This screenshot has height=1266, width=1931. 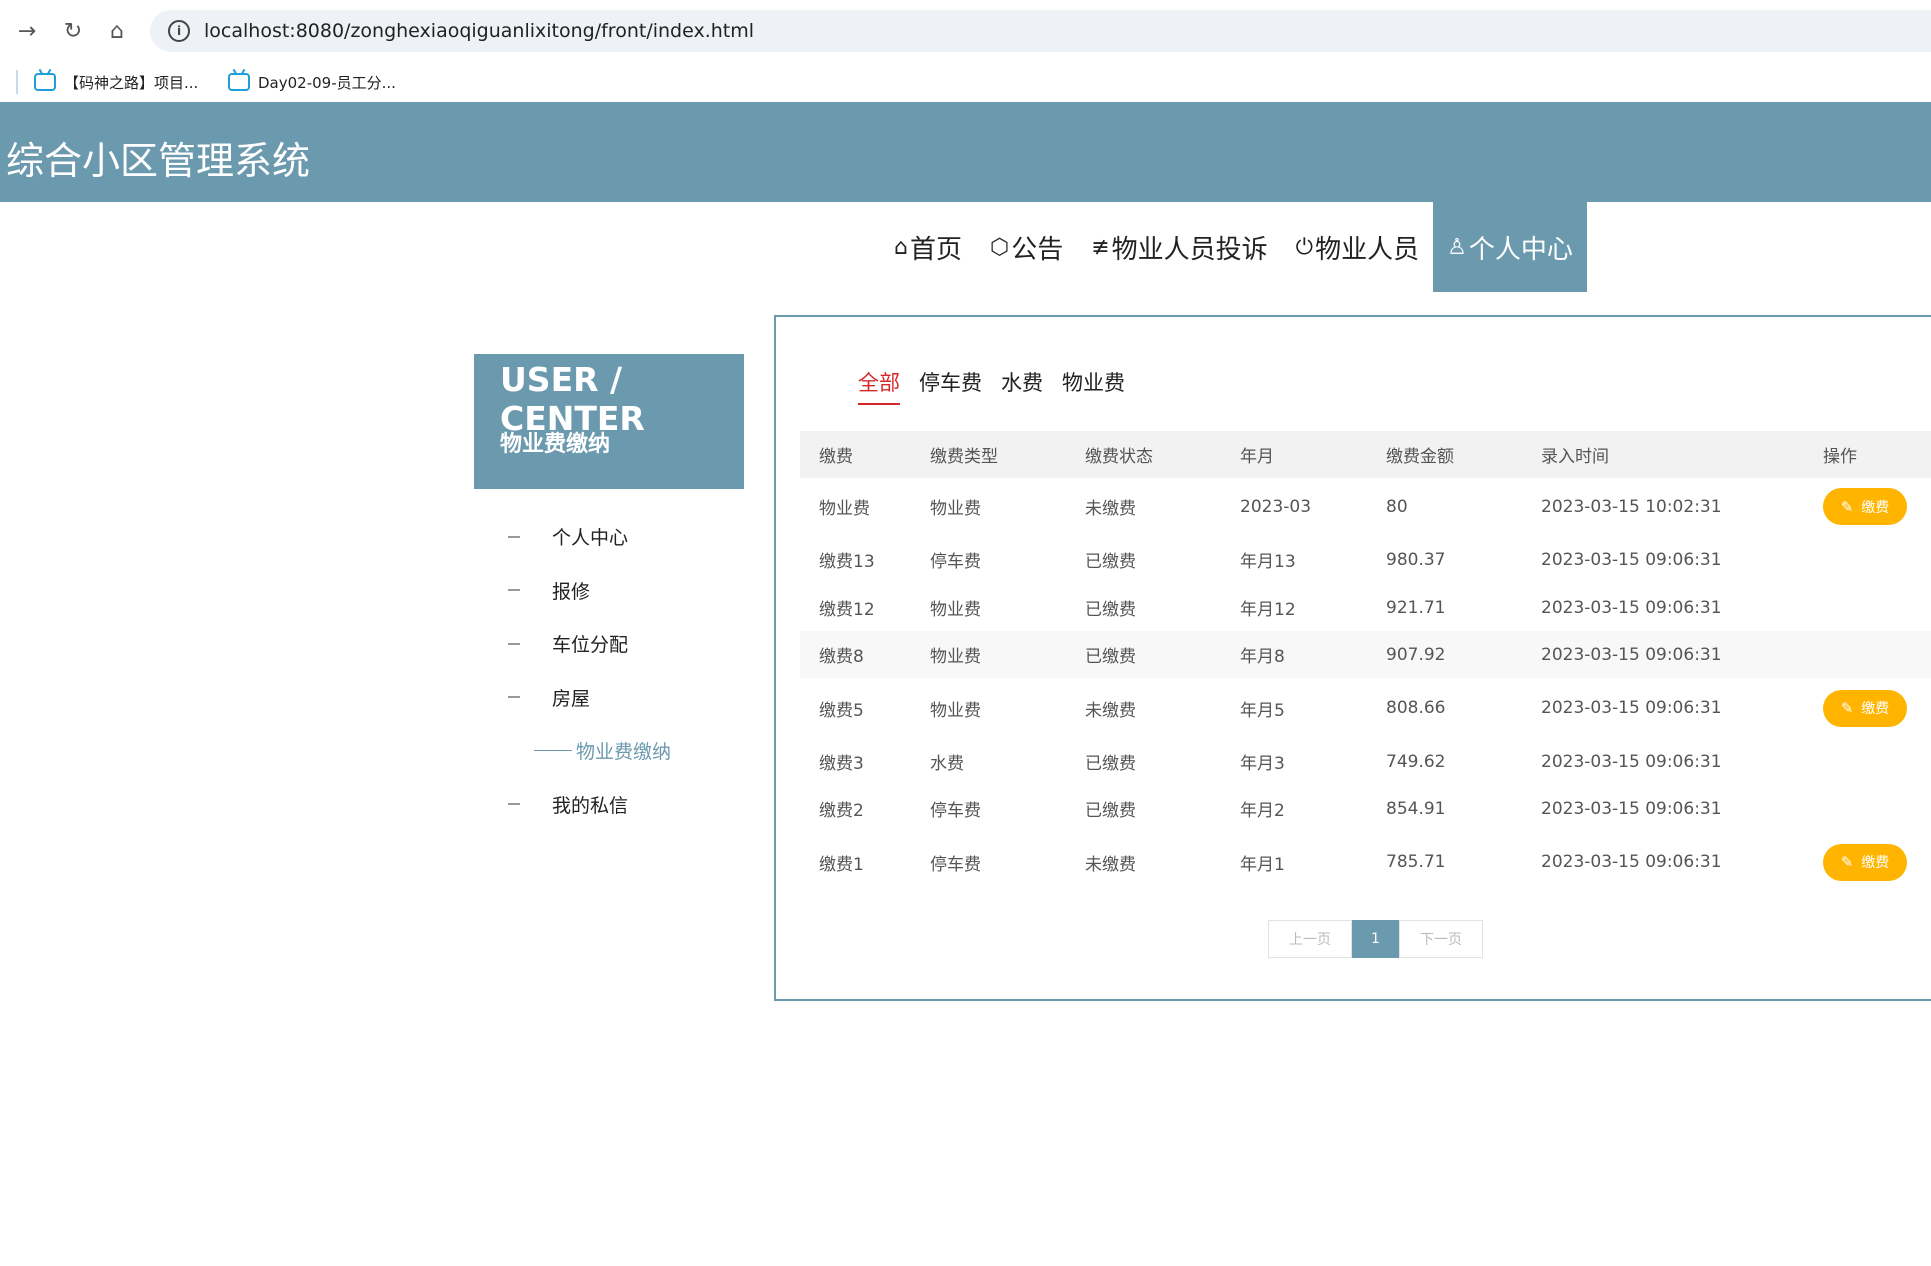 I want to click on side-item-parking: 车位分配, so click(x=609, y=644).